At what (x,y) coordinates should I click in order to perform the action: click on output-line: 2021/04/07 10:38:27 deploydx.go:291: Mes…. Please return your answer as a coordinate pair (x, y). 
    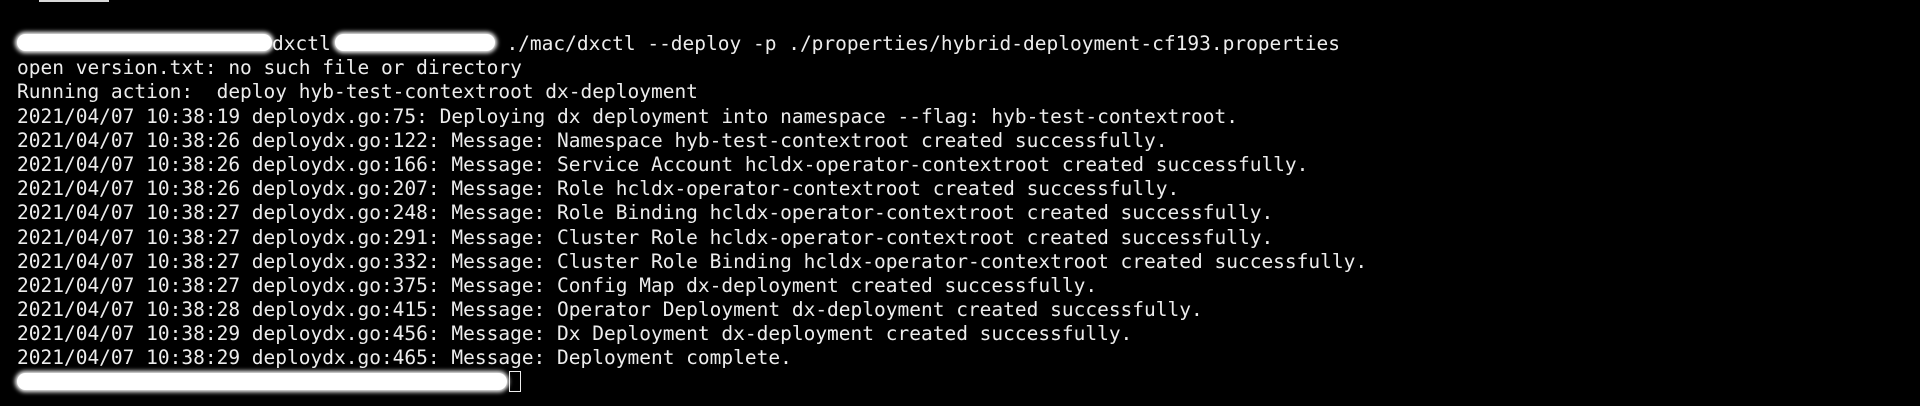
    Looking at the image, I should click on (645, 237).